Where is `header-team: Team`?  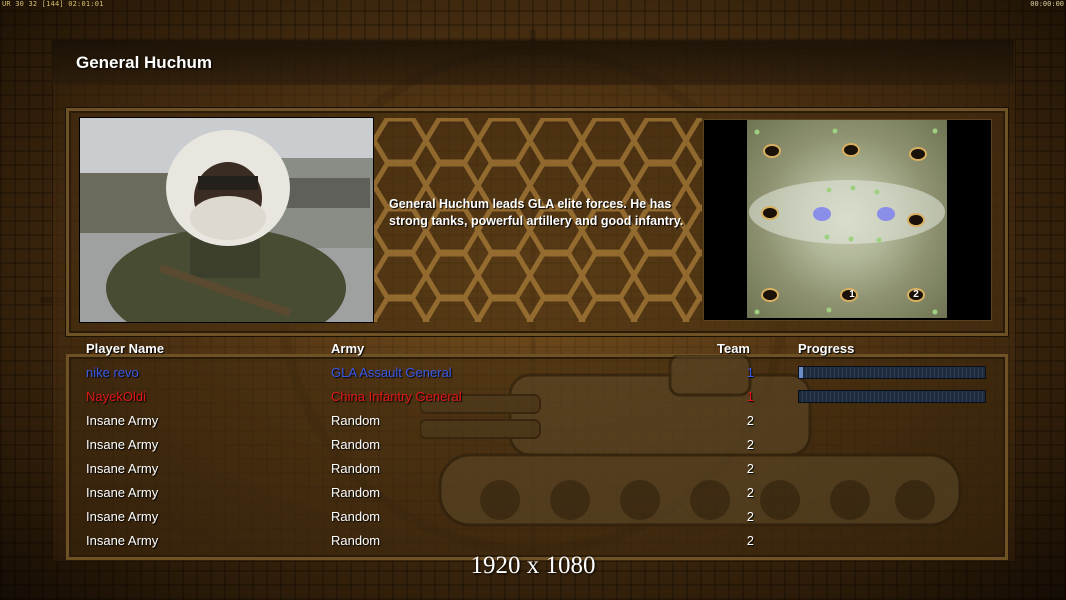 header-team: Team is located at coordinates (733, 348).